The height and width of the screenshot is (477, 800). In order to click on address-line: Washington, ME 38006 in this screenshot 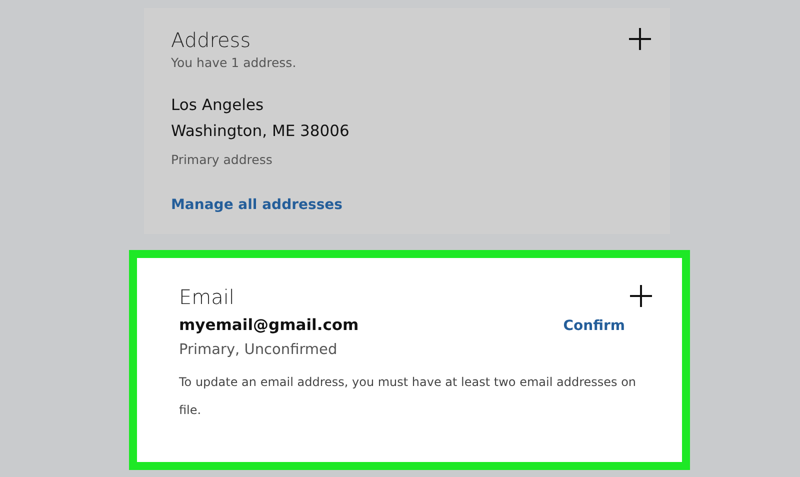, I will do `click(260, 131)`.